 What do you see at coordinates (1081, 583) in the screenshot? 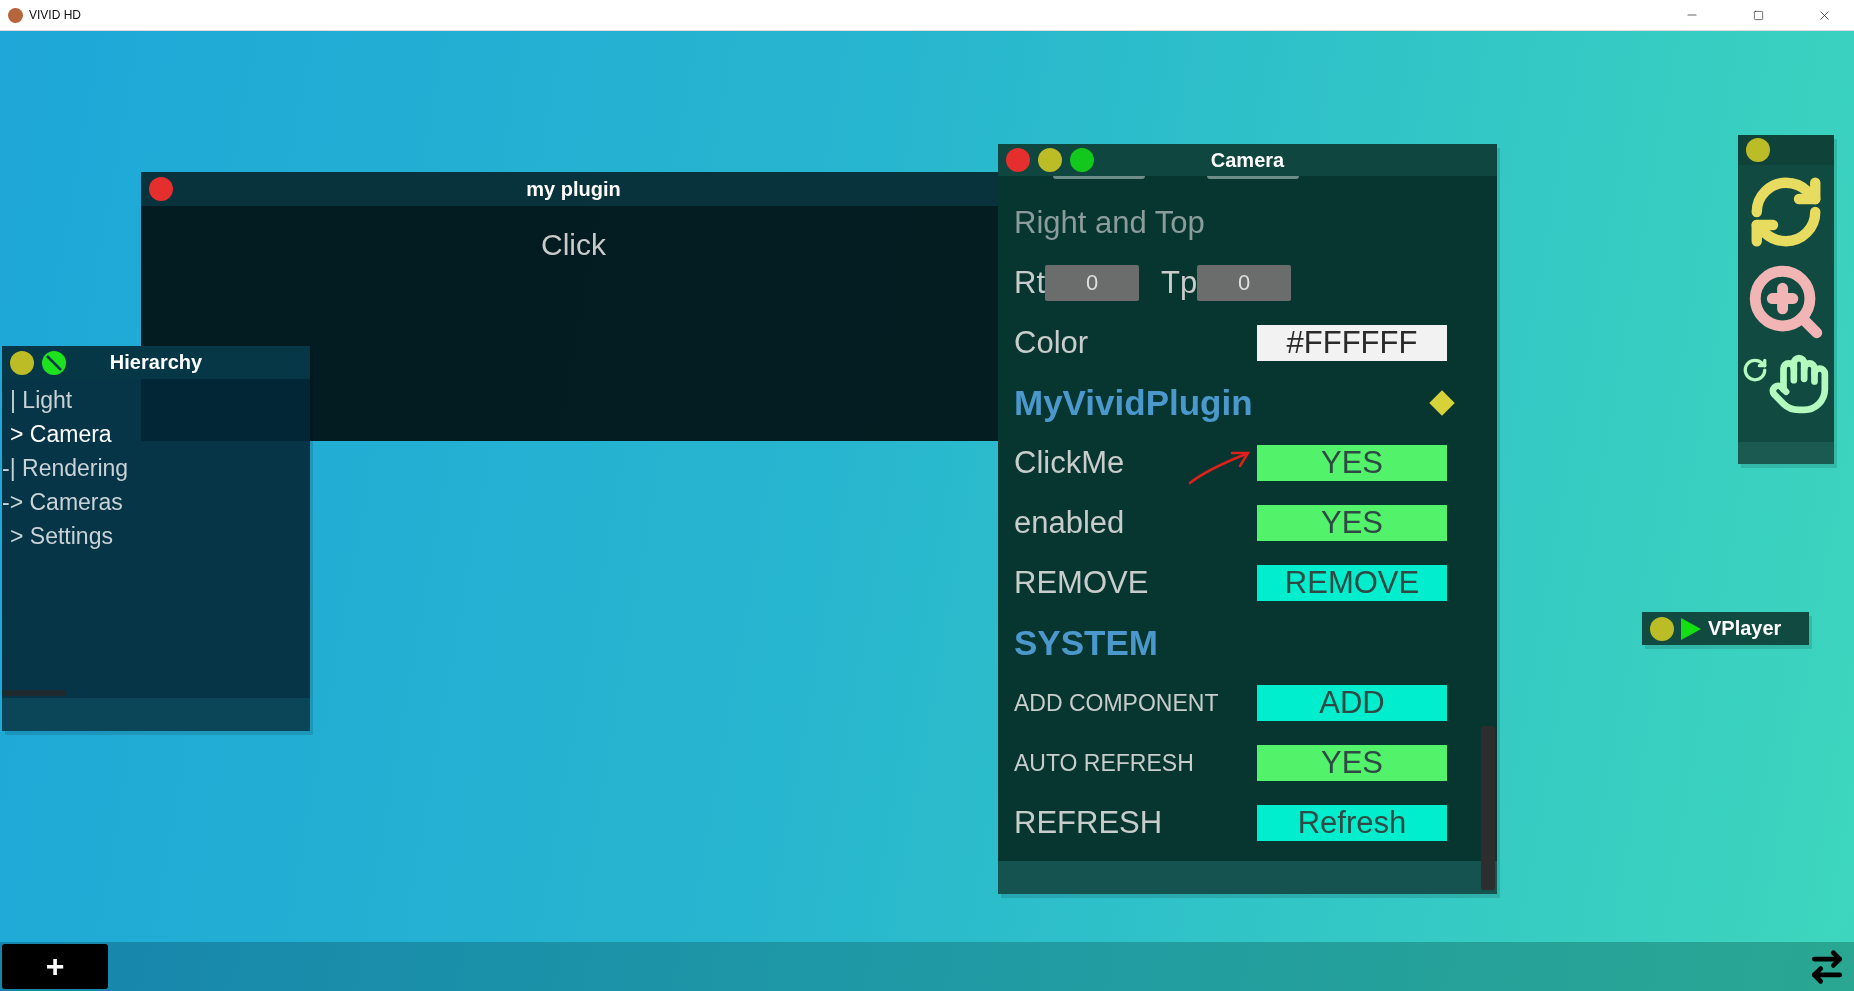
I see `field-label: REMOVE` at bounding box center [1081, 583].